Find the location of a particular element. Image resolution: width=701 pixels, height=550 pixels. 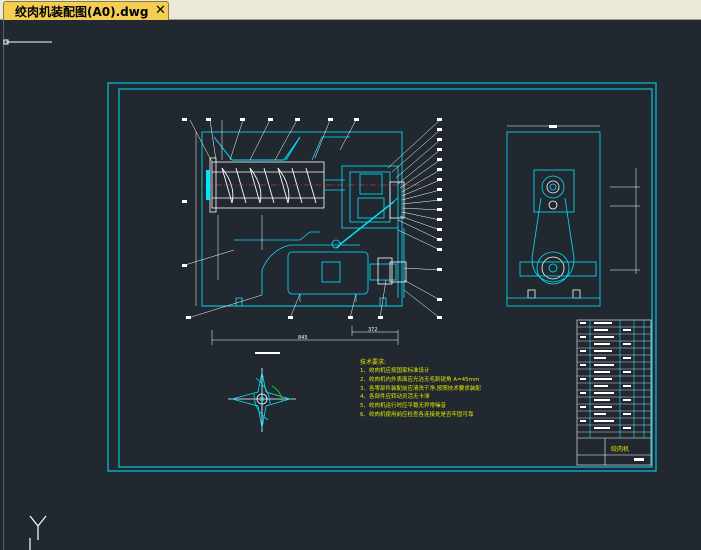

note-line: 3、各零部件装配前应清洗干净,按照技术要求装配 is located at coordinates (420, 388).